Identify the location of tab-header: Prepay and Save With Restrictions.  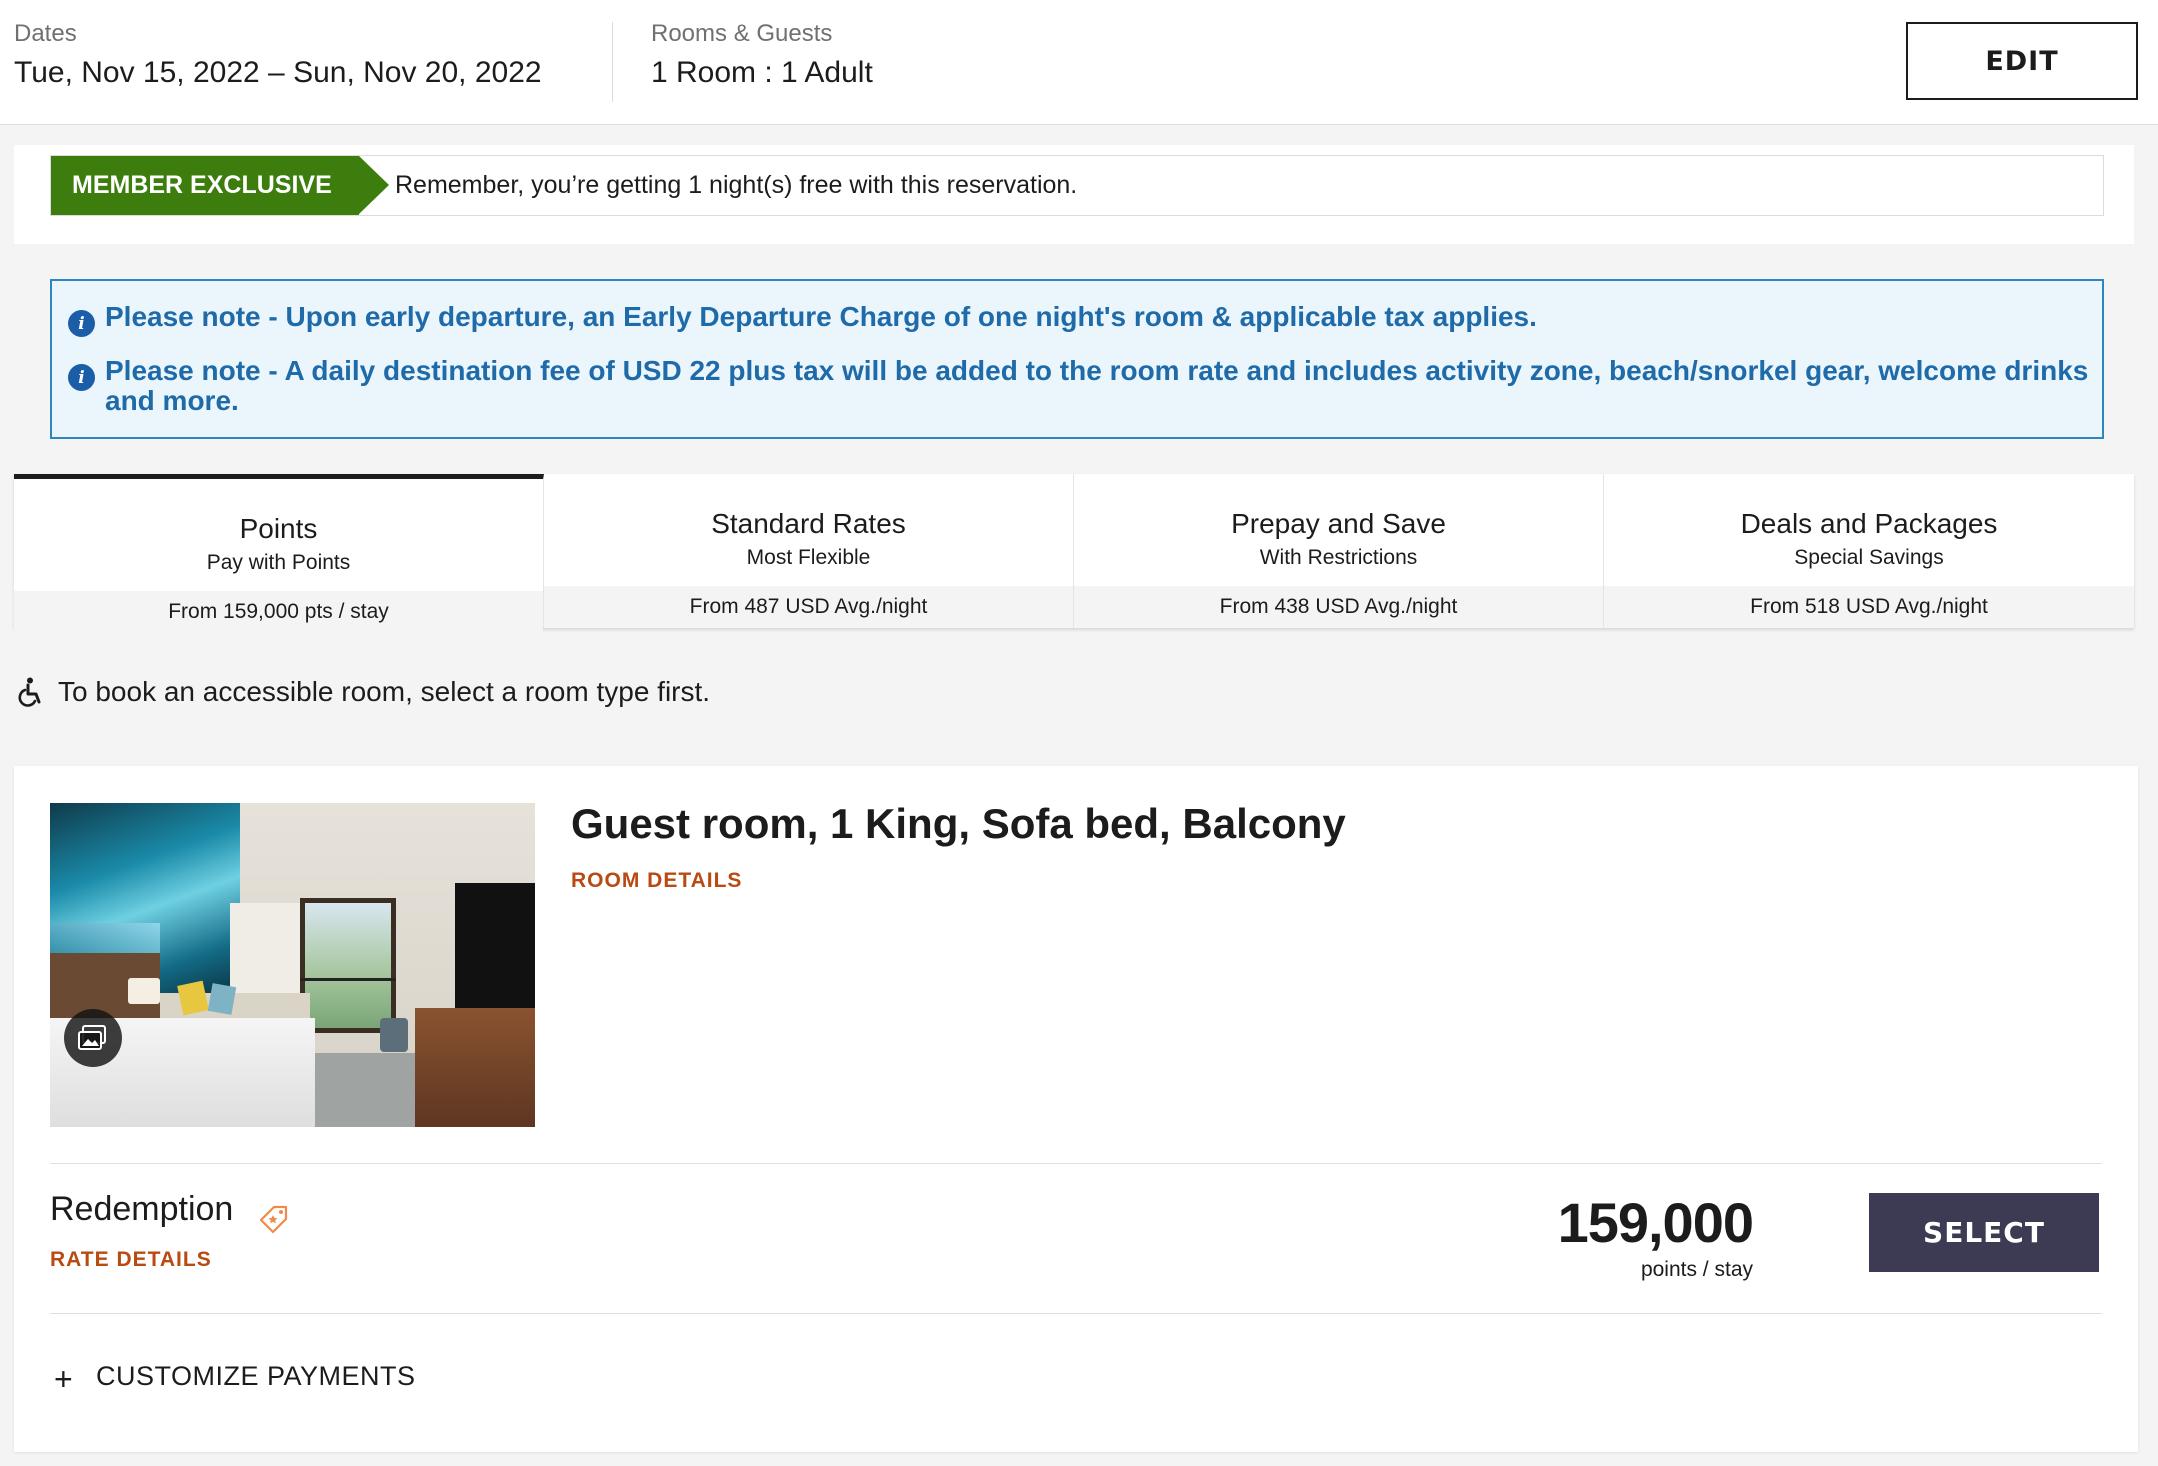
(1338, 530).